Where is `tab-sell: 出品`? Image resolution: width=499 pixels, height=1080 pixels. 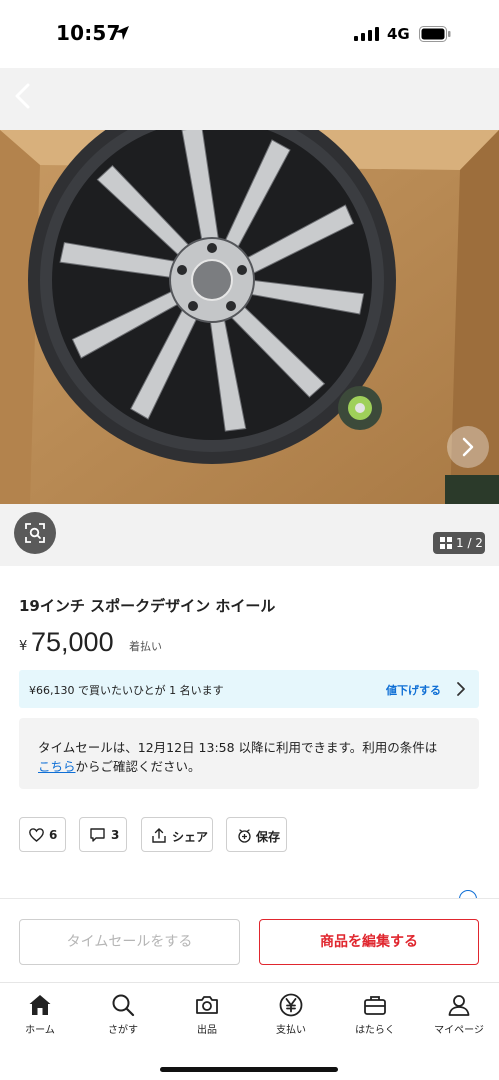 tab-sell: 出品 is located at coordinates (207, 1016).